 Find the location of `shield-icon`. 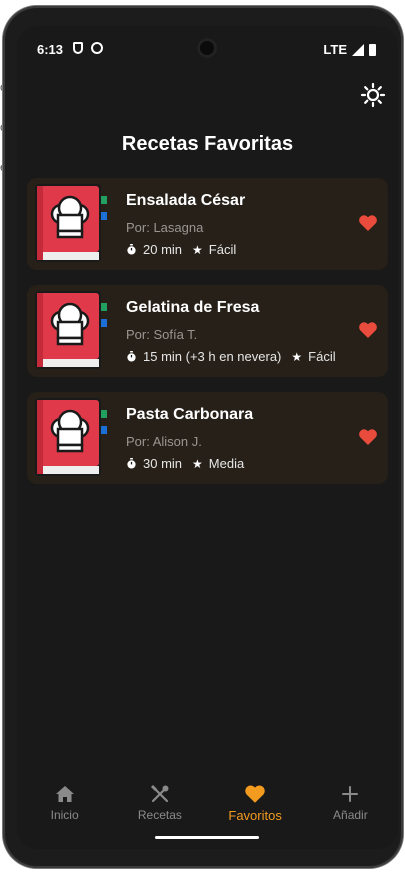

shield-icon is located at coordinates (78, 48).